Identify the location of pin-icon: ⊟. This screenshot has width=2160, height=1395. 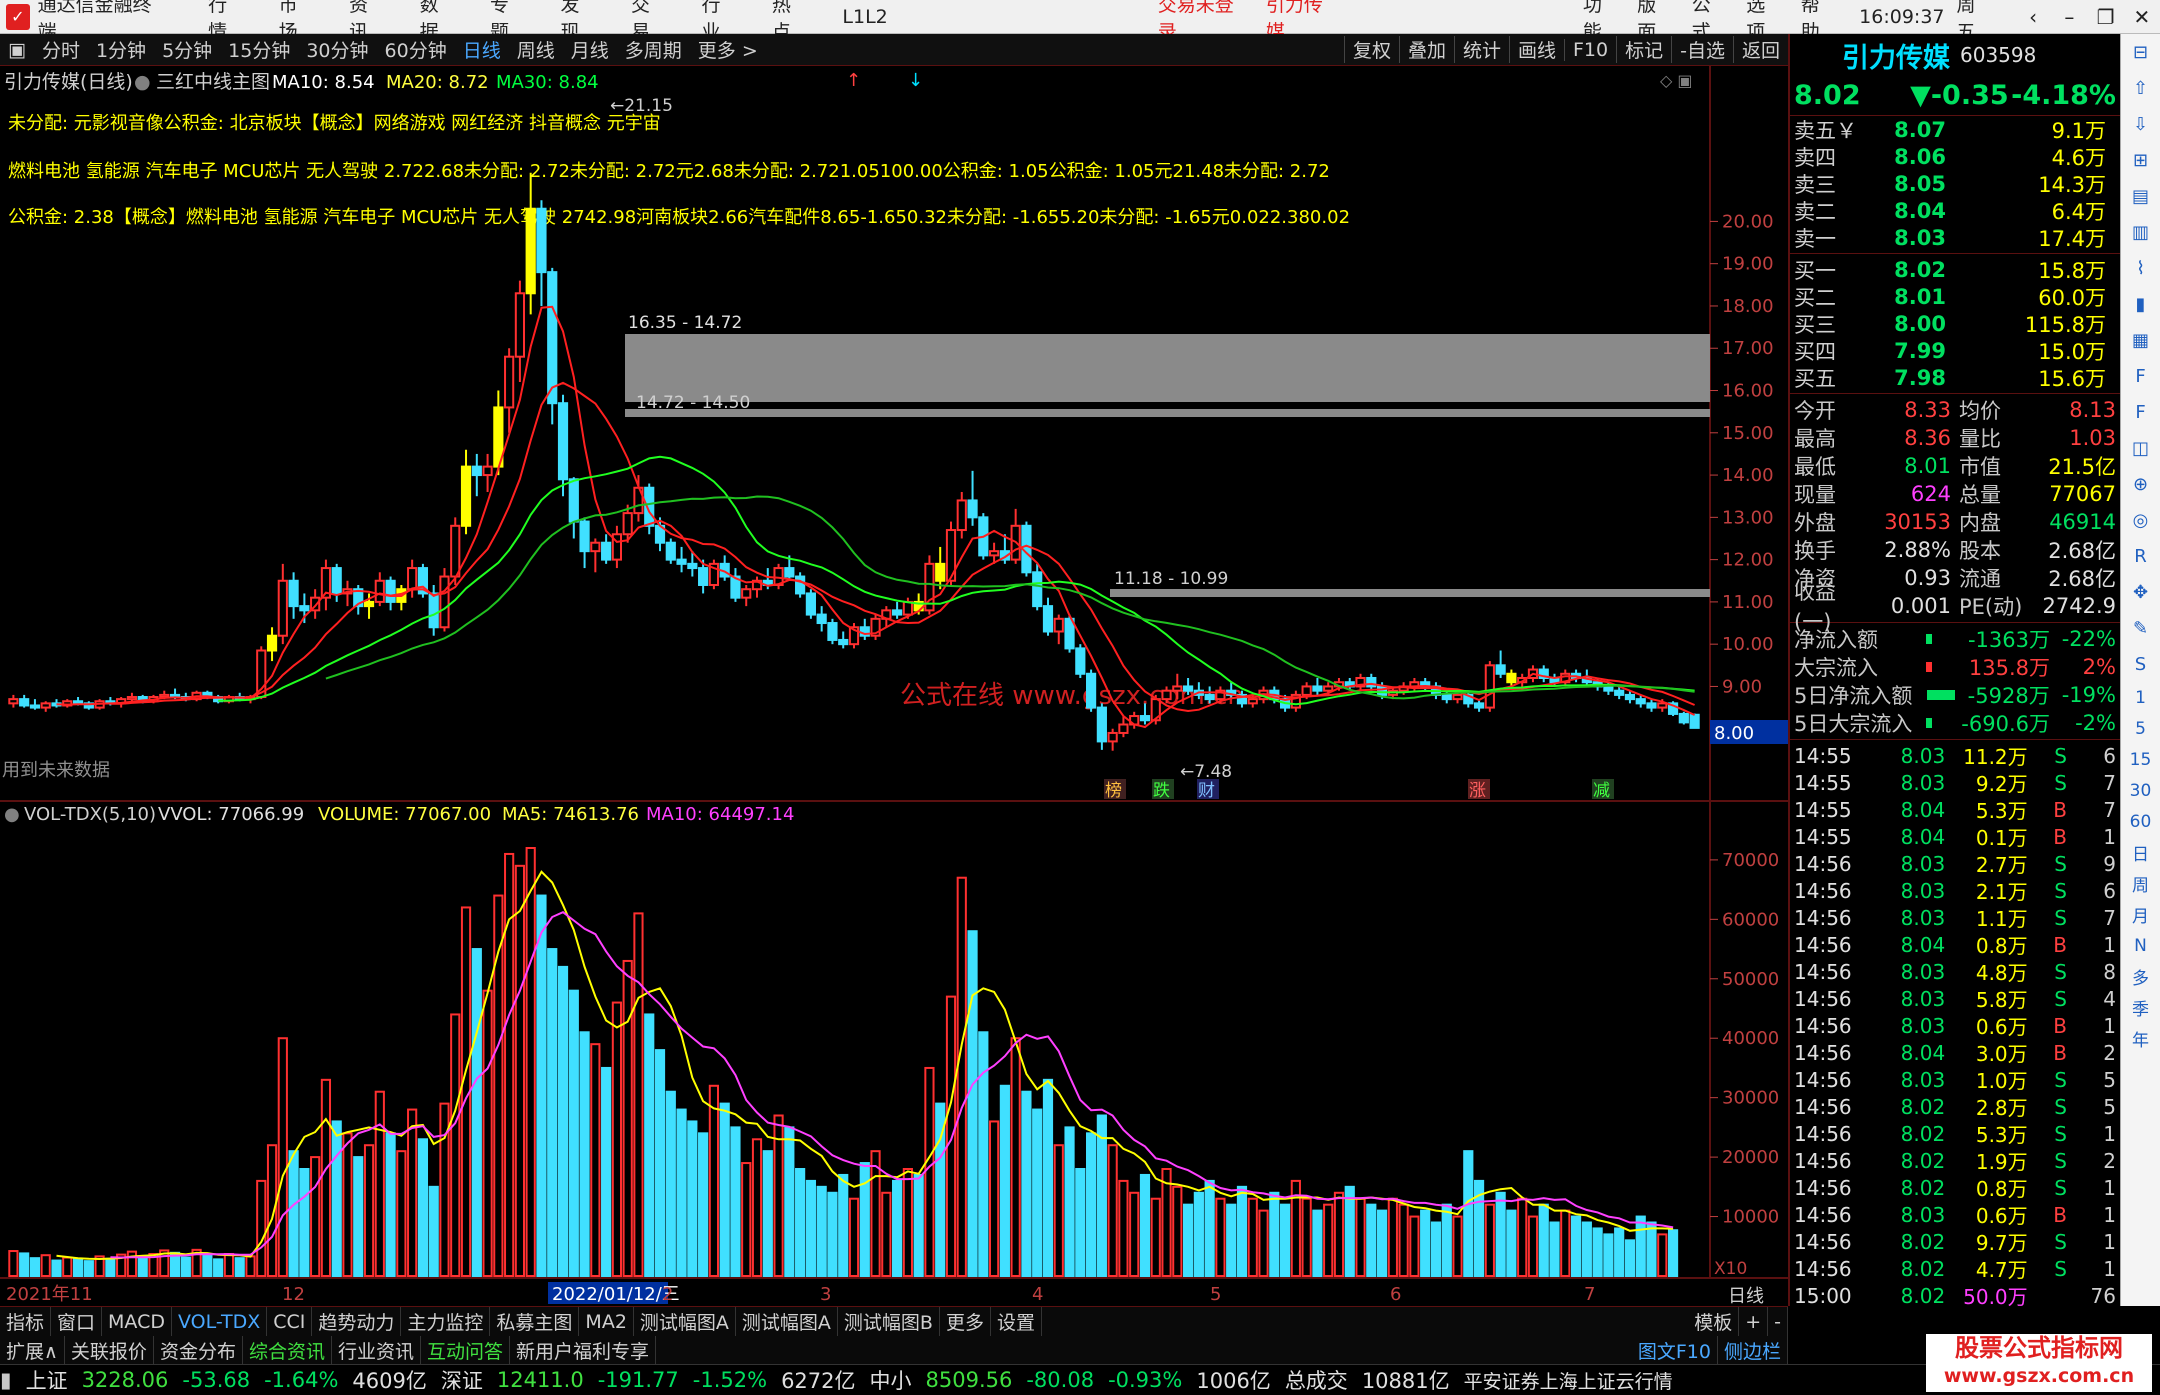
(2140, 52).